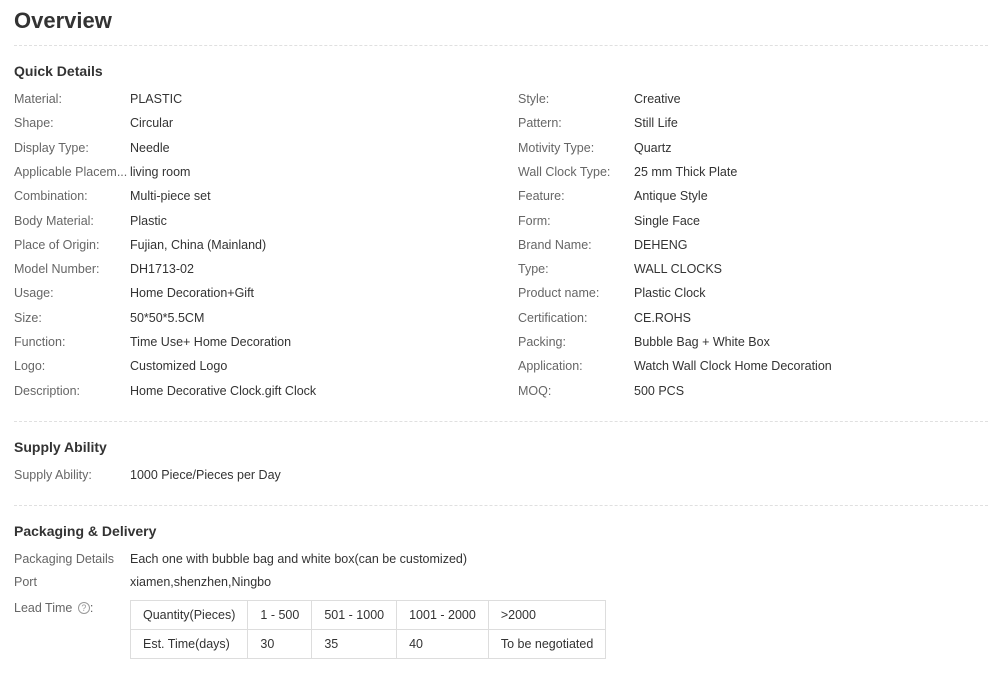  I want to click on detail-value: Quartz, so click(653, 148).